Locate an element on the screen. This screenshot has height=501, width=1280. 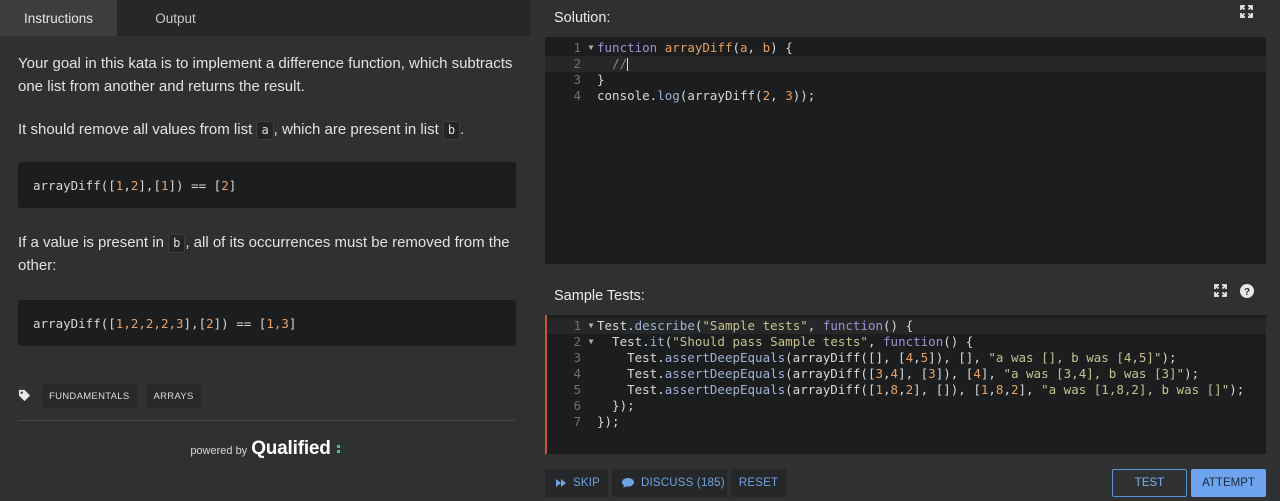
tag-list: FUNDAMENTALS ARRAYS is located at coordinates (109, 396).